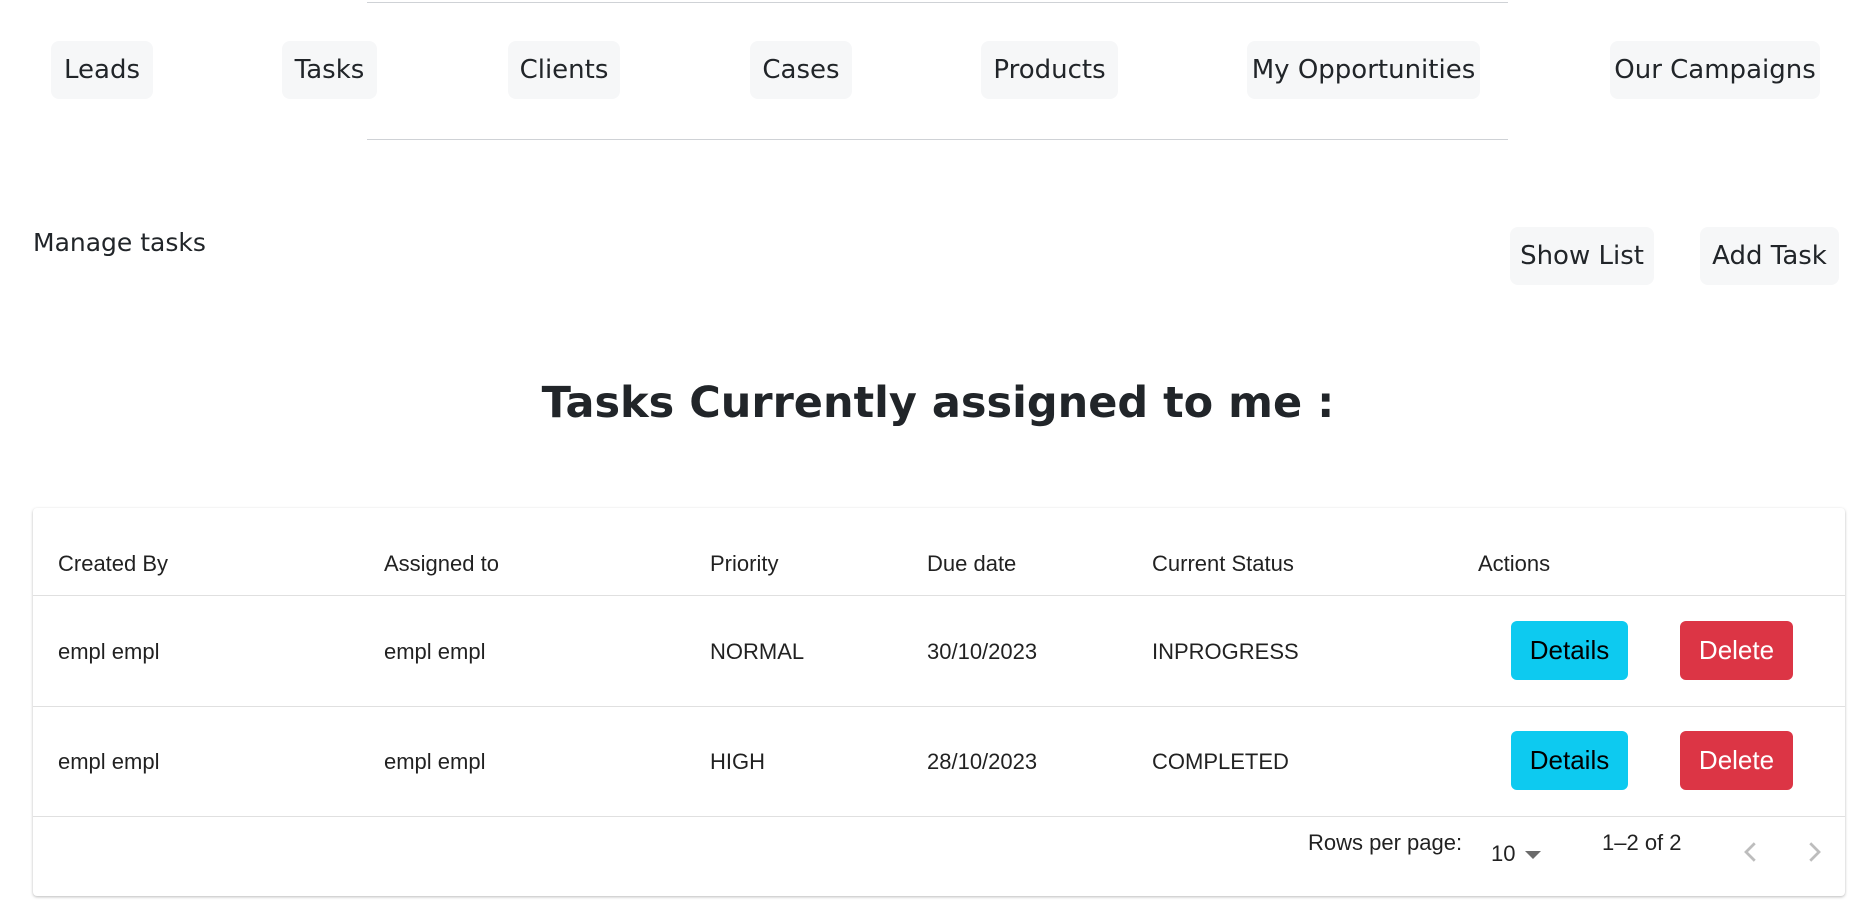 Image resolution: width=1856 pixels, height=900 pixels. Describe the element at coordinates (1533, 855) in the screenshot. I see `caret-down-icon` at that location.